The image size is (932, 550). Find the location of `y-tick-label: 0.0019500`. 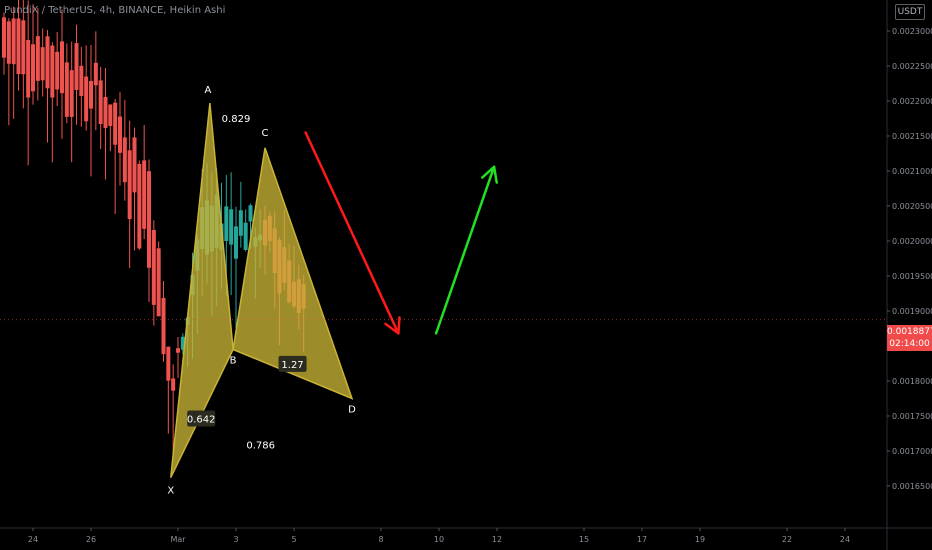

y-tick-label: 0.0019500 is located at coordinates (912, 276).